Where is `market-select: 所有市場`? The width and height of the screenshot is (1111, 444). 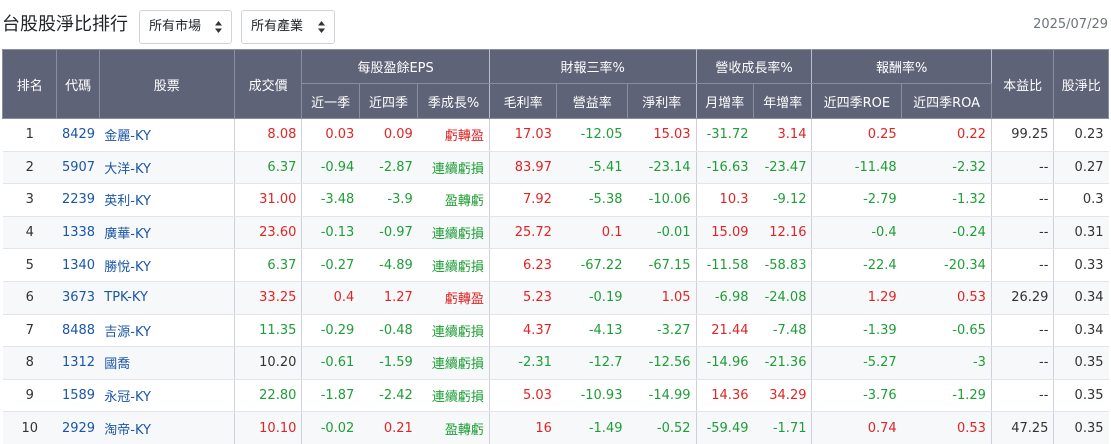
market-select: 所有市場 is located at coordinates (185, 27).